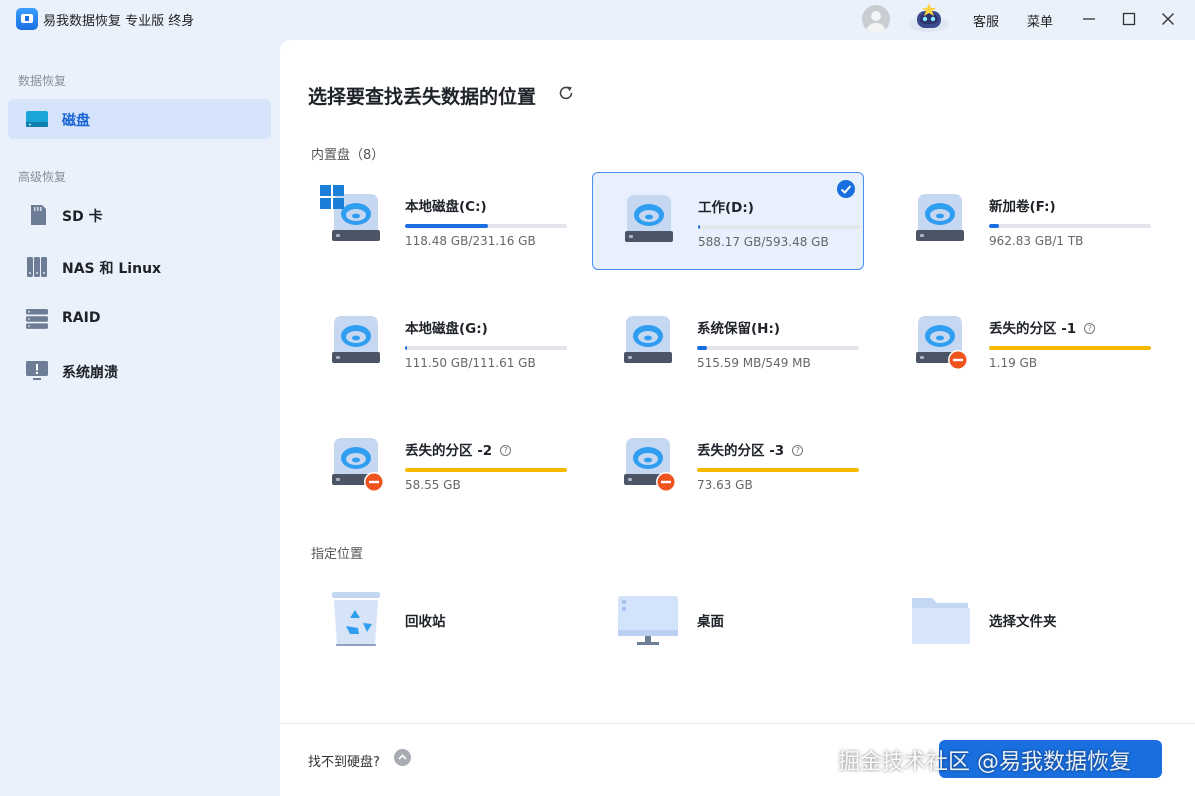 The width and height of the screenshot is (1195, 796). What do you see at coordinates (726, 208) in the screenshot?
I see `drive-name: 工作(D:)` at bounding box center [726, 208].